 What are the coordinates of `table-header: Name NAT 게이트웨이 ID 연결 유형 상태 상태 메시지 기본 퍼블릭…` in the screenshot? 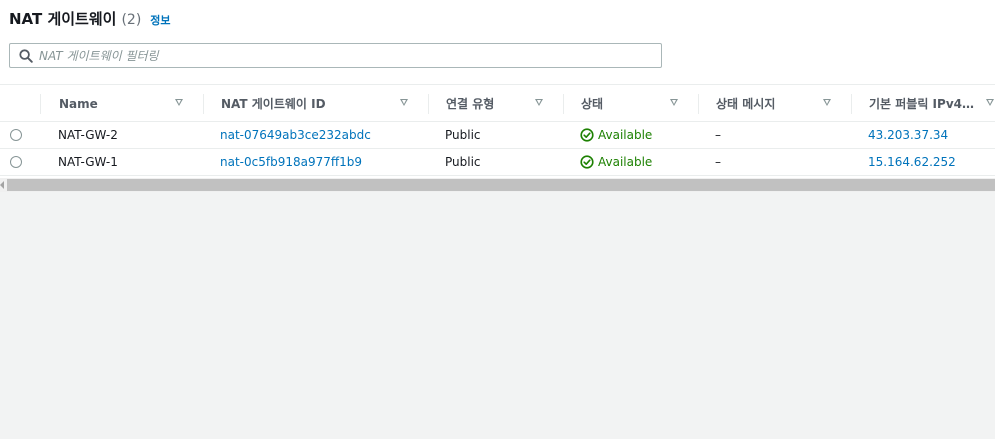 It's located at (497, 103).